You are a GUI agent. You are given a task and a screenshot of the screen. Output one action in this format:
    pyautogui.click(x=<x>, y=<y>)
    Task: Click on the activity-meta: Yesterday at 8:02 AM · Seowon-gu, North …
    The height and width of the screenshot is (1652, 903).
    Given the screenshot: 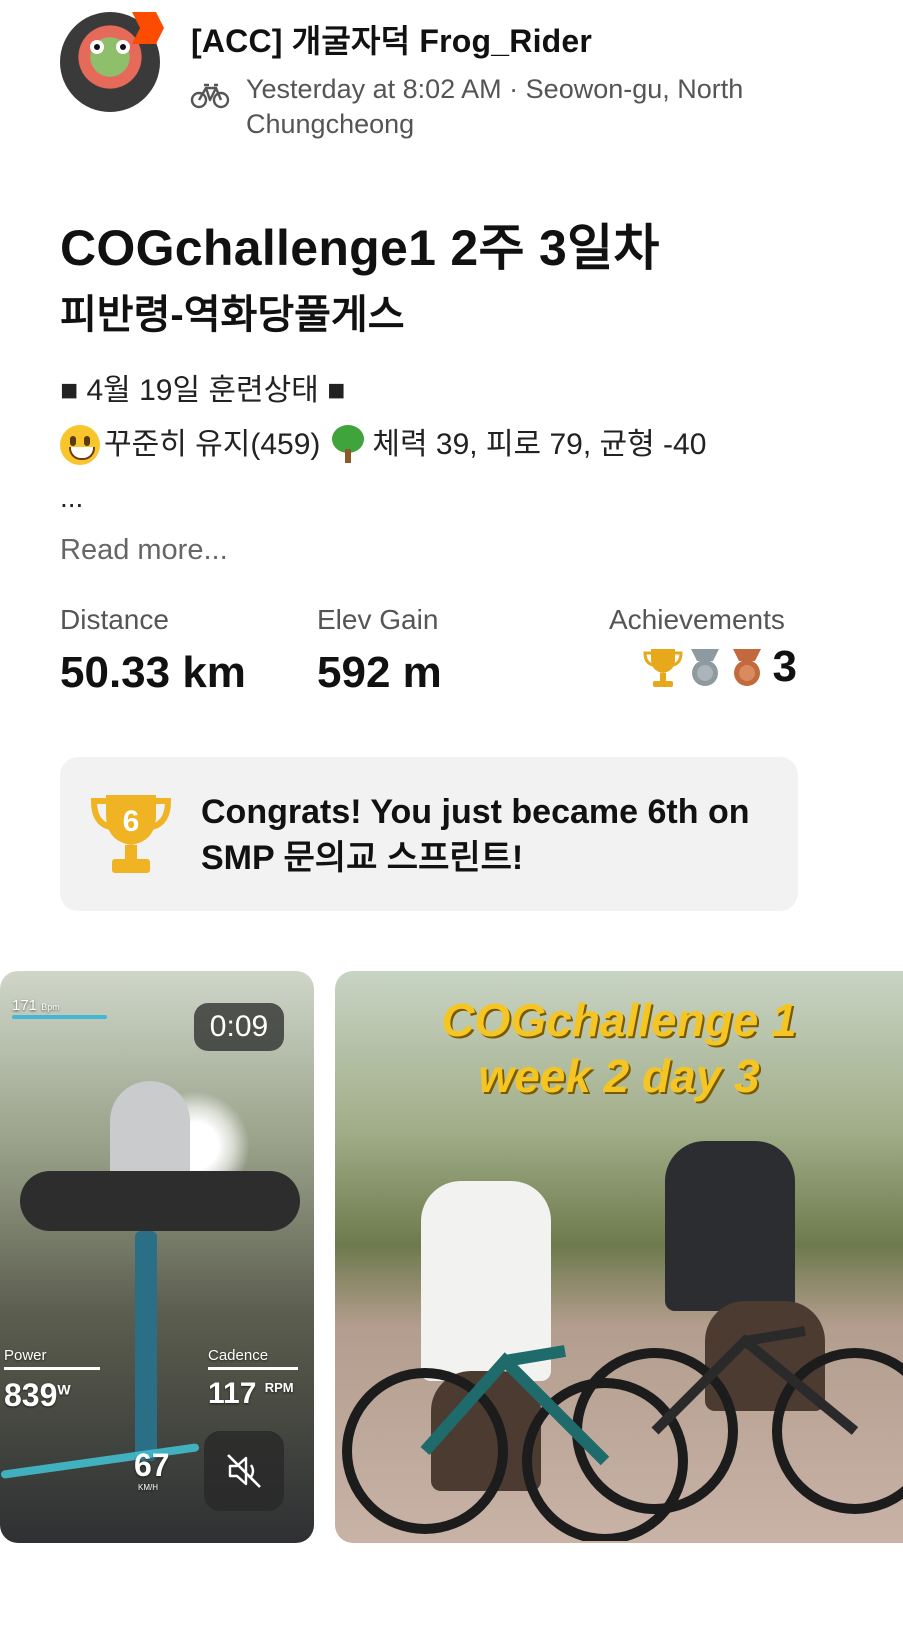 What is the action you would take?
    pyautogui.click(x=495, y=106)
    